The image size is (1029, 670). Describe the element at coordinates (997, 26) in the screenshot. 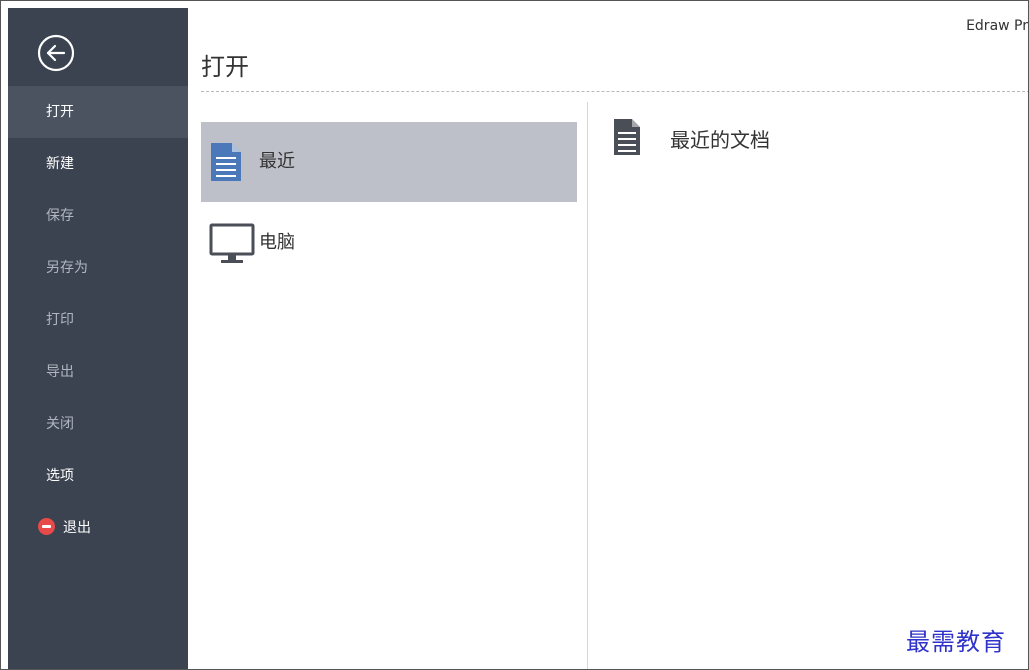

I see `app-title: Edraw Pr` at that location.